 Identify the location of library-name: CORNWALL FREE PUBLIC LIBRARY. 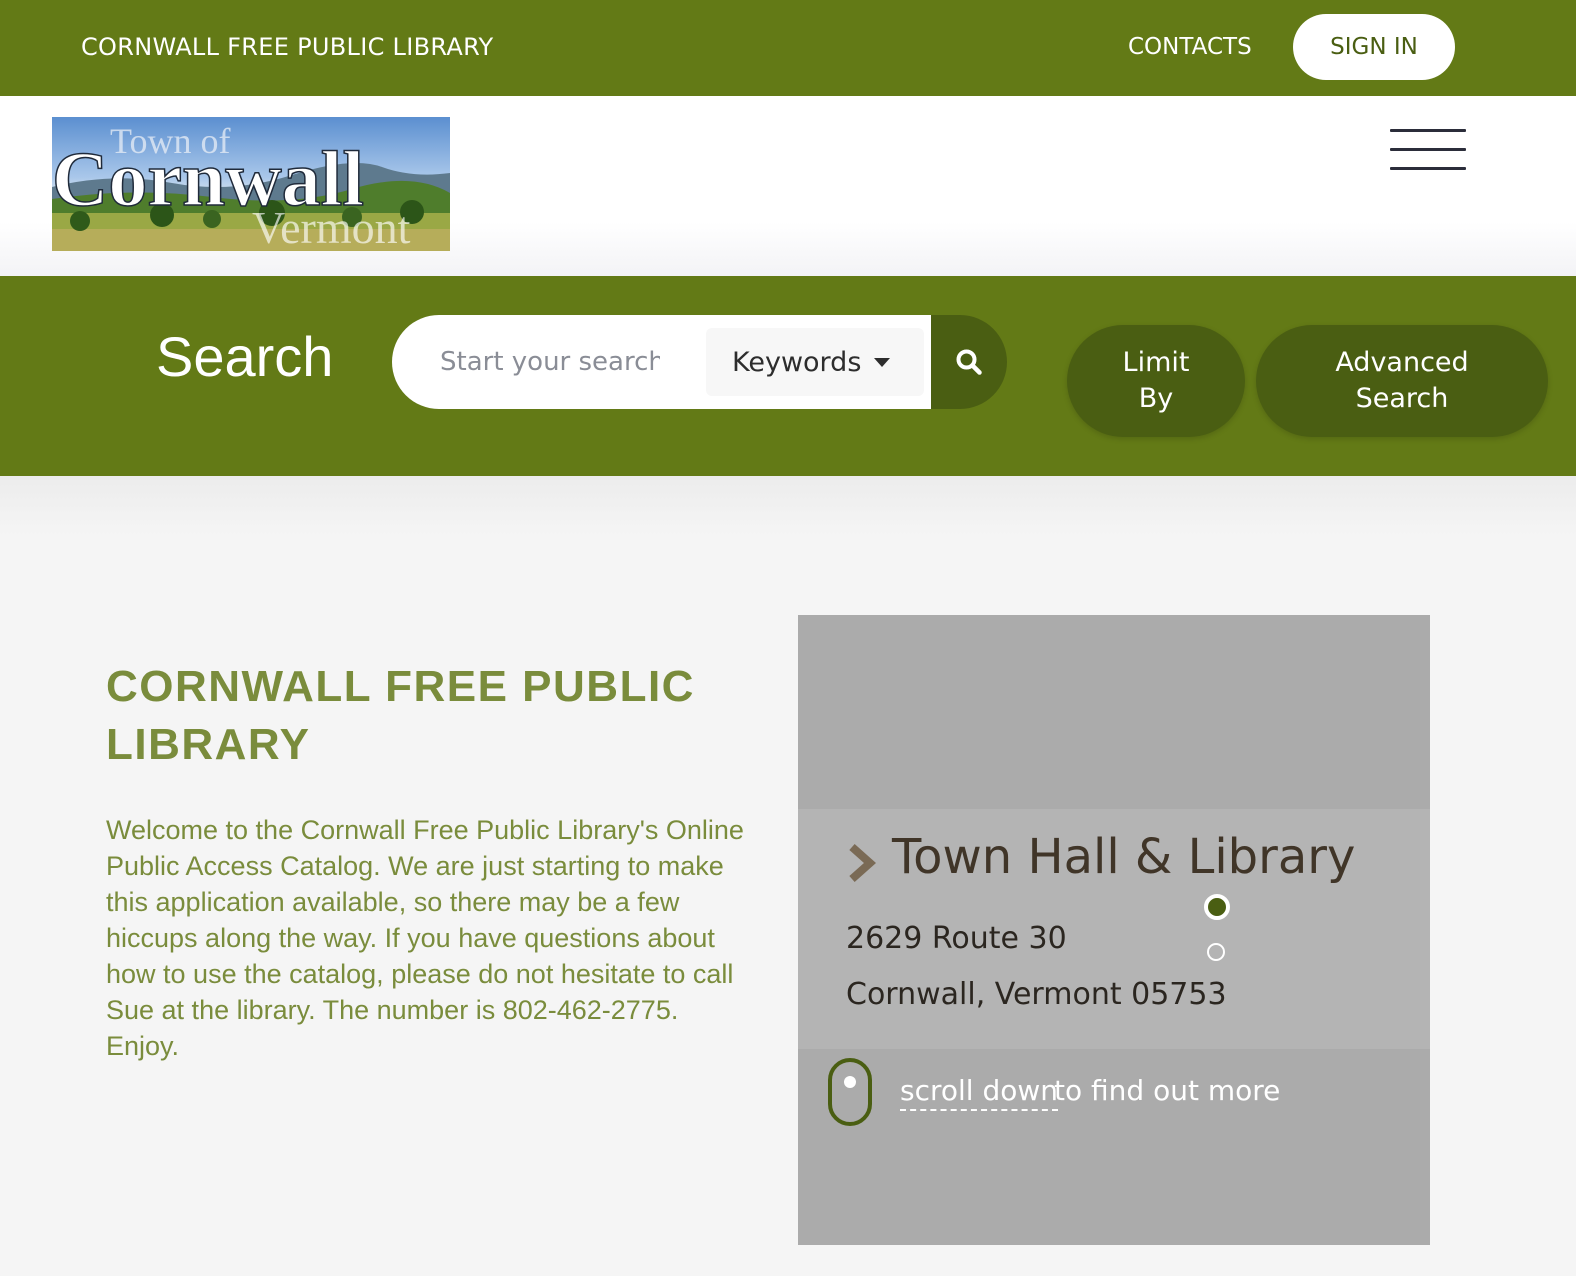
(287, 47).